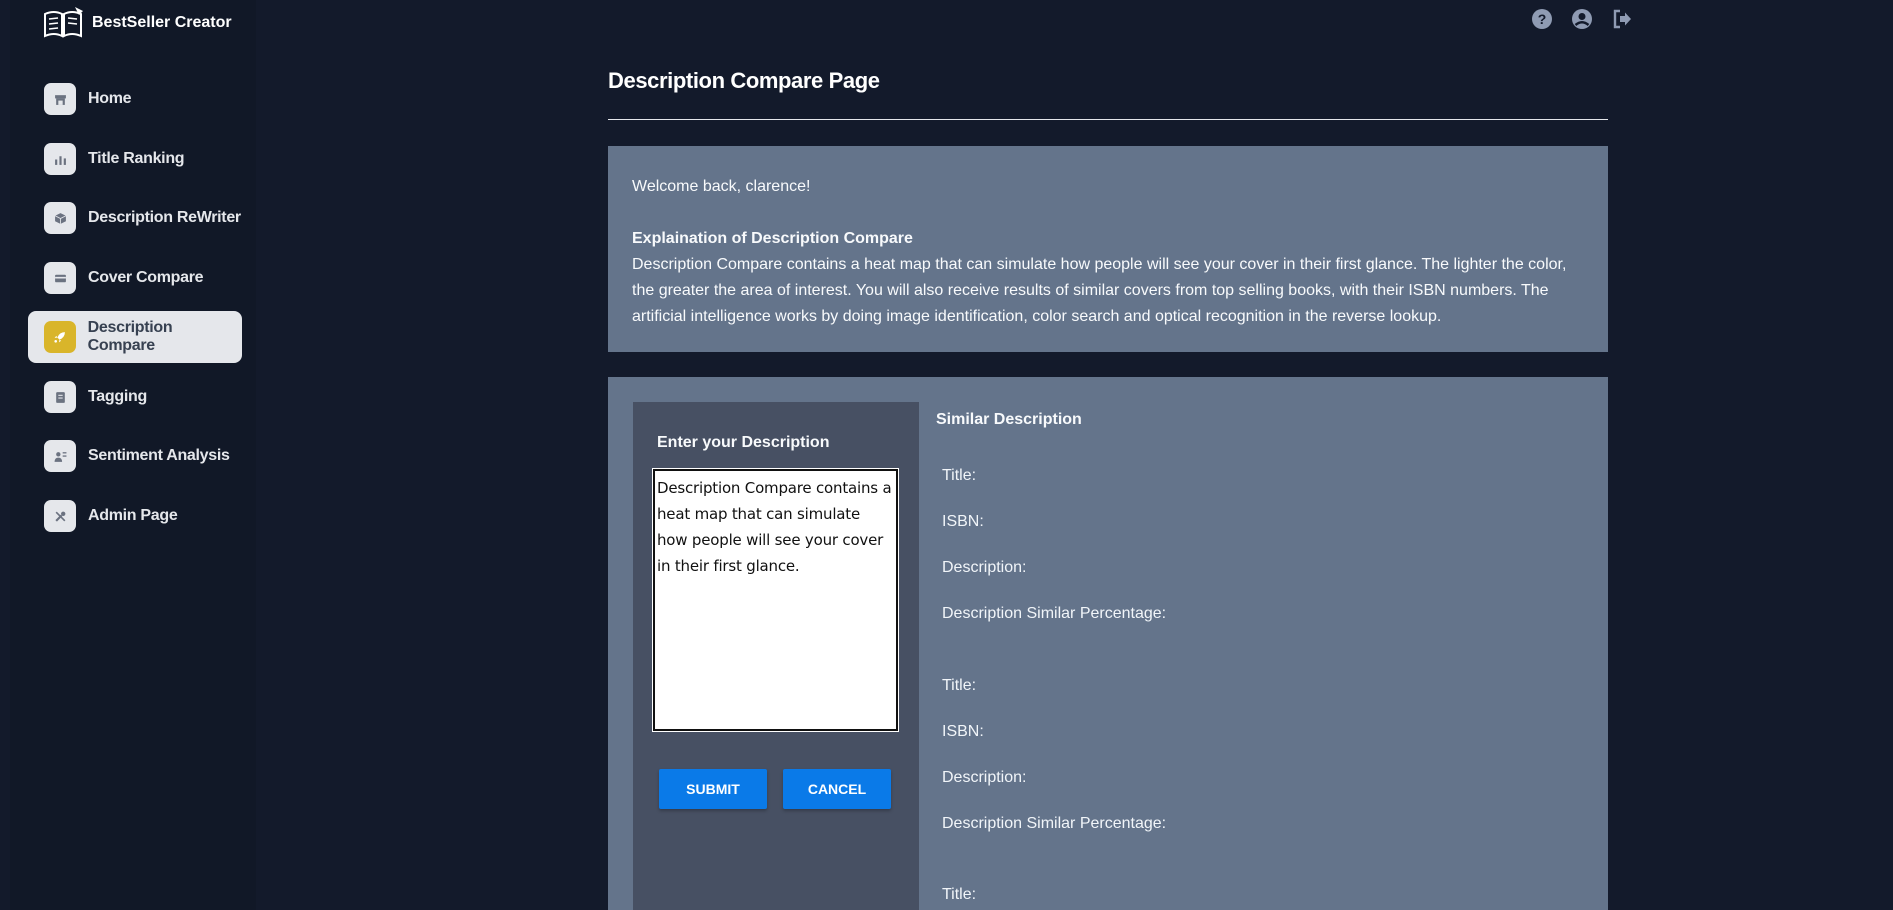 Image resolution: width=1893 pixels, height=910 pixels. I want to click on user-settings-icon, so click(60, 456).